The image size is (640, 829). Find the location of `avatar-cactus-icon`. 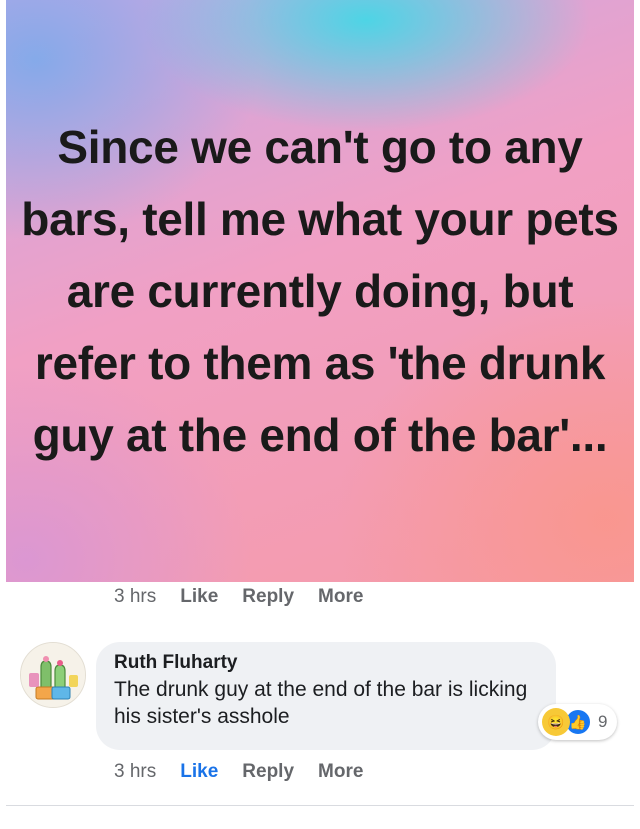

avatar-cactus-icon is located at coordinates (53, 675).